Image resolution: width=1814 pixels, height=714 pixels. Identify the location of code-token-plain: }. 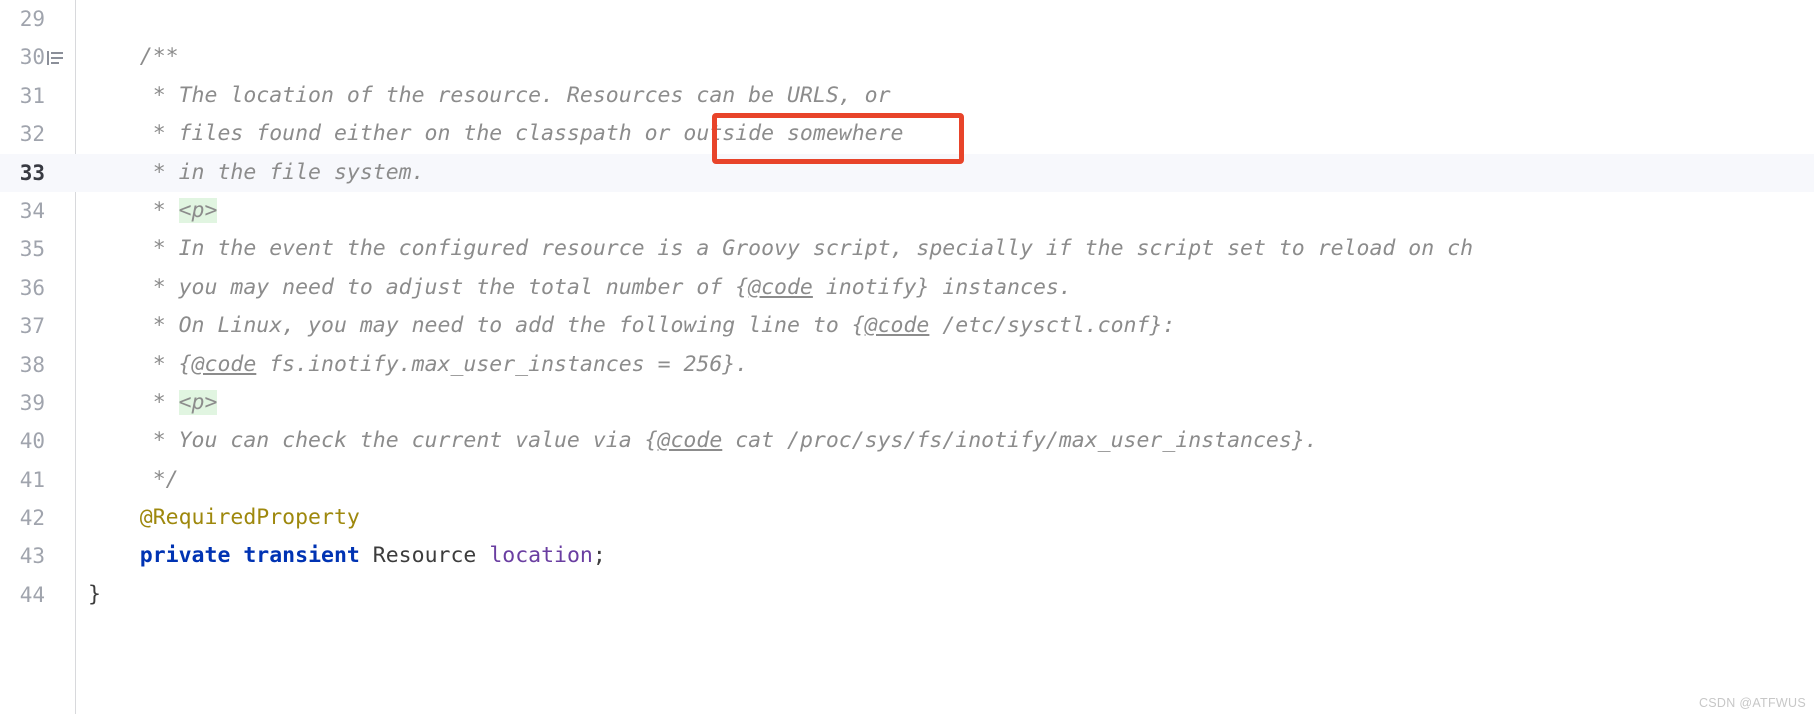
(94, 594).